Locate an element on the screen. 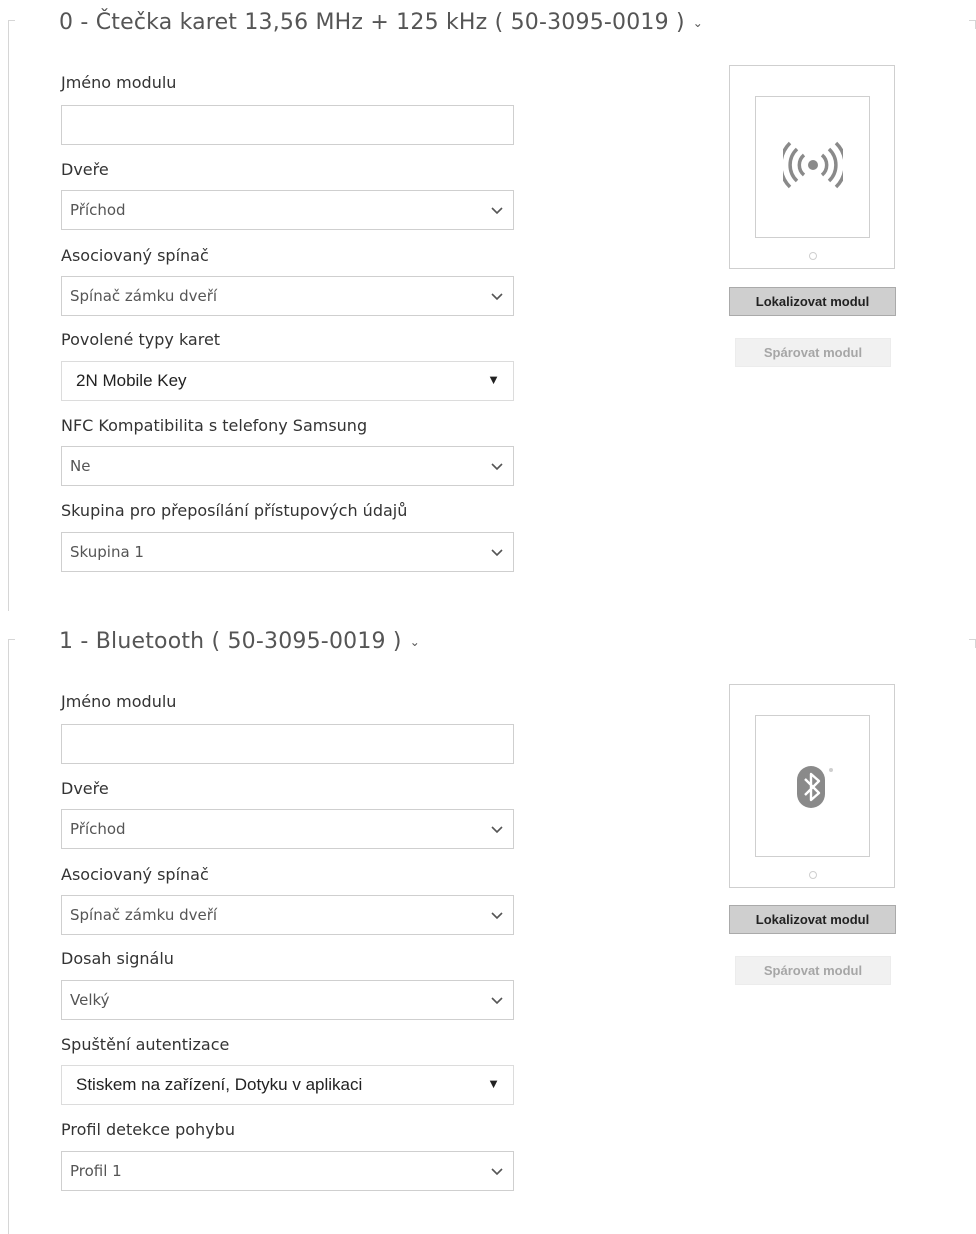 The image size is (976, 1234). card-types-value: 2N Mobile Key is located at coordinates (131, 380).